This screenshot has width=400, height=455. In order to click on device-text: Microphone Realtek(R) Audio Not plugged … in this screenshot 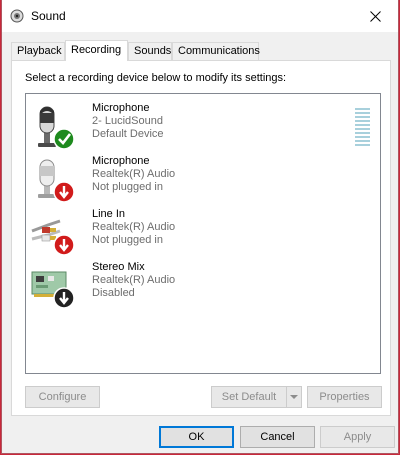, I will do `click(133, 174)`.